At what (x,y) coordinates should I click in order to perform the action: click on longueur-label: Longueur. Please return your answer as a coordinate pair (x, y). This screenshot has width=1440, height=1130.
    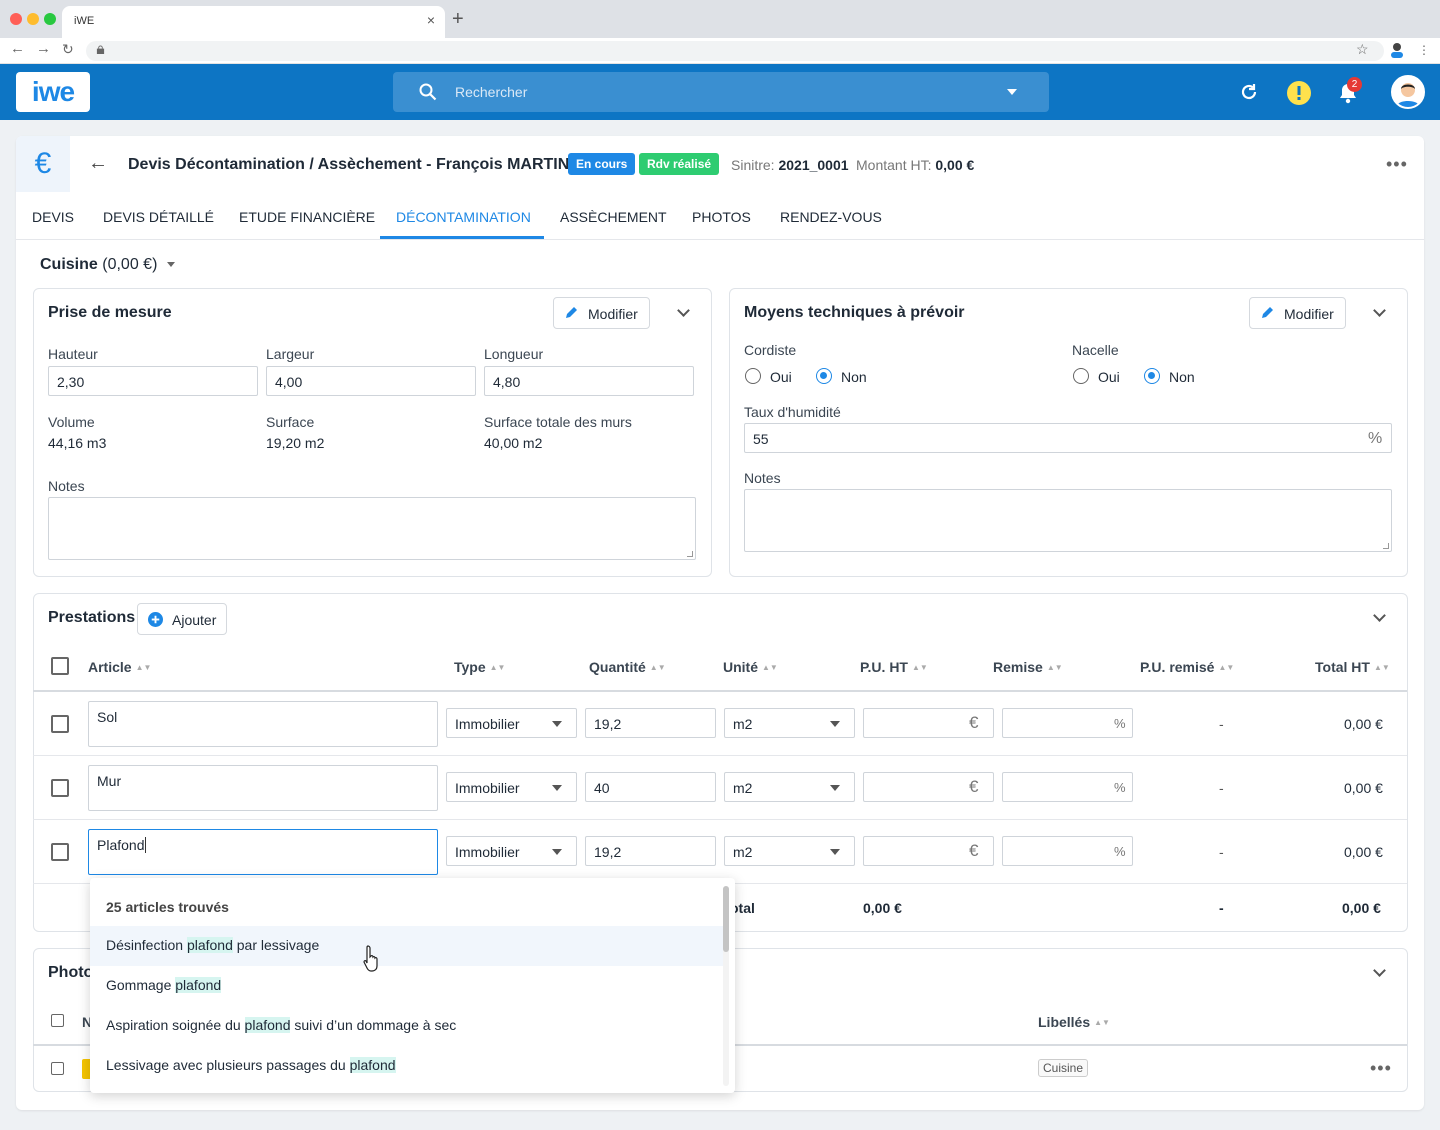
    Looking at the image, I should click on (514, 354).